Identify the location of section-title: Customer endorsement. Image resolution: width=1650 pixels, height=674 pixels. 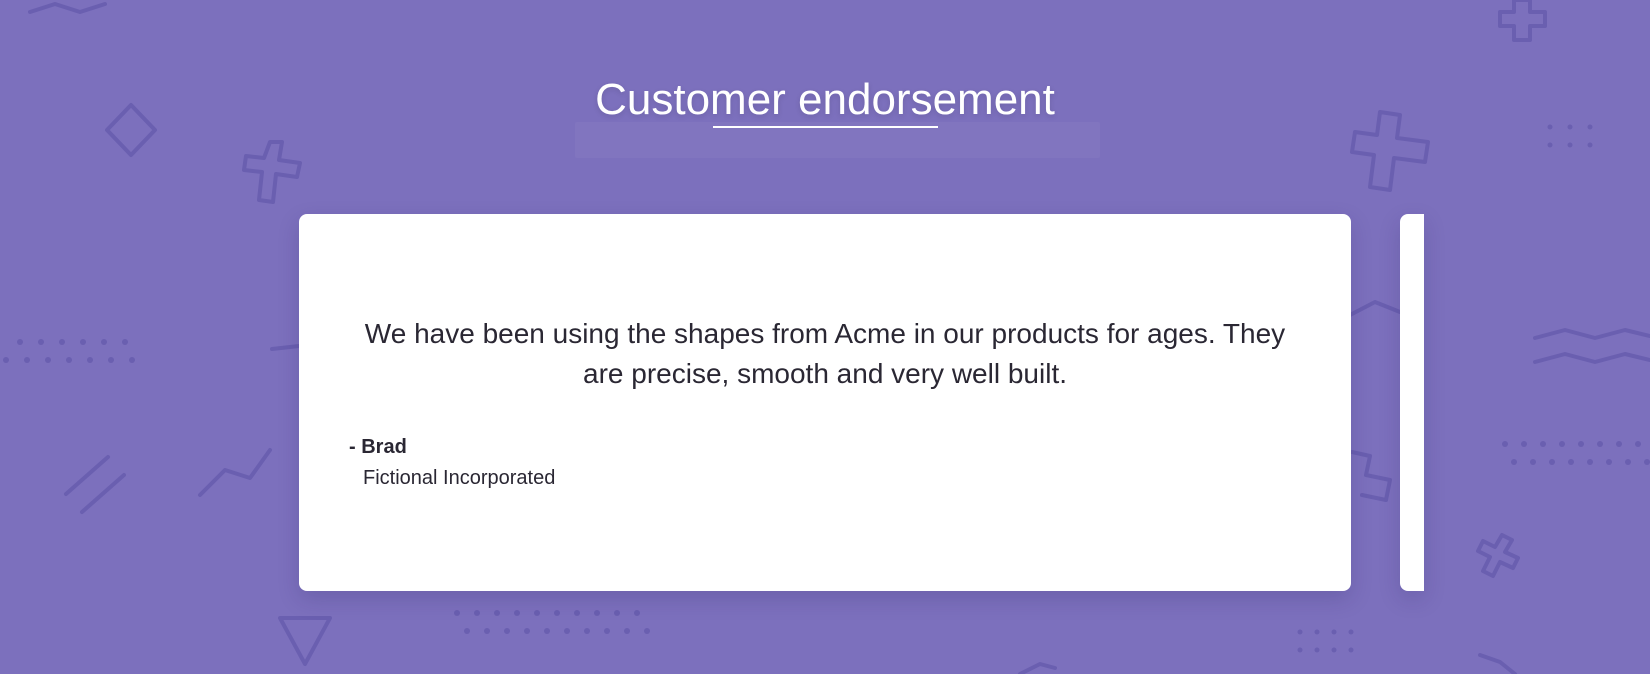
(825, 99).